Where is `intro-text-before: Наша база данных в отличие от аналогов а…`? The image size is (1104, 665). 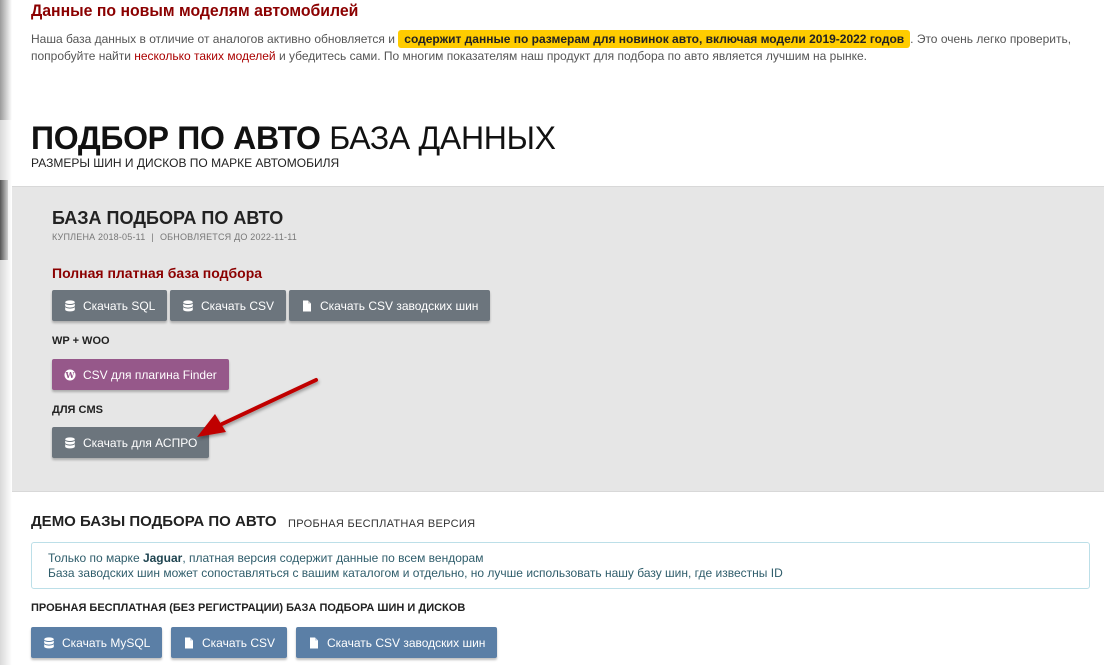 intro-text-before: Наша база данных в отличие от аналогов а… is located at coordinates (215, 39).